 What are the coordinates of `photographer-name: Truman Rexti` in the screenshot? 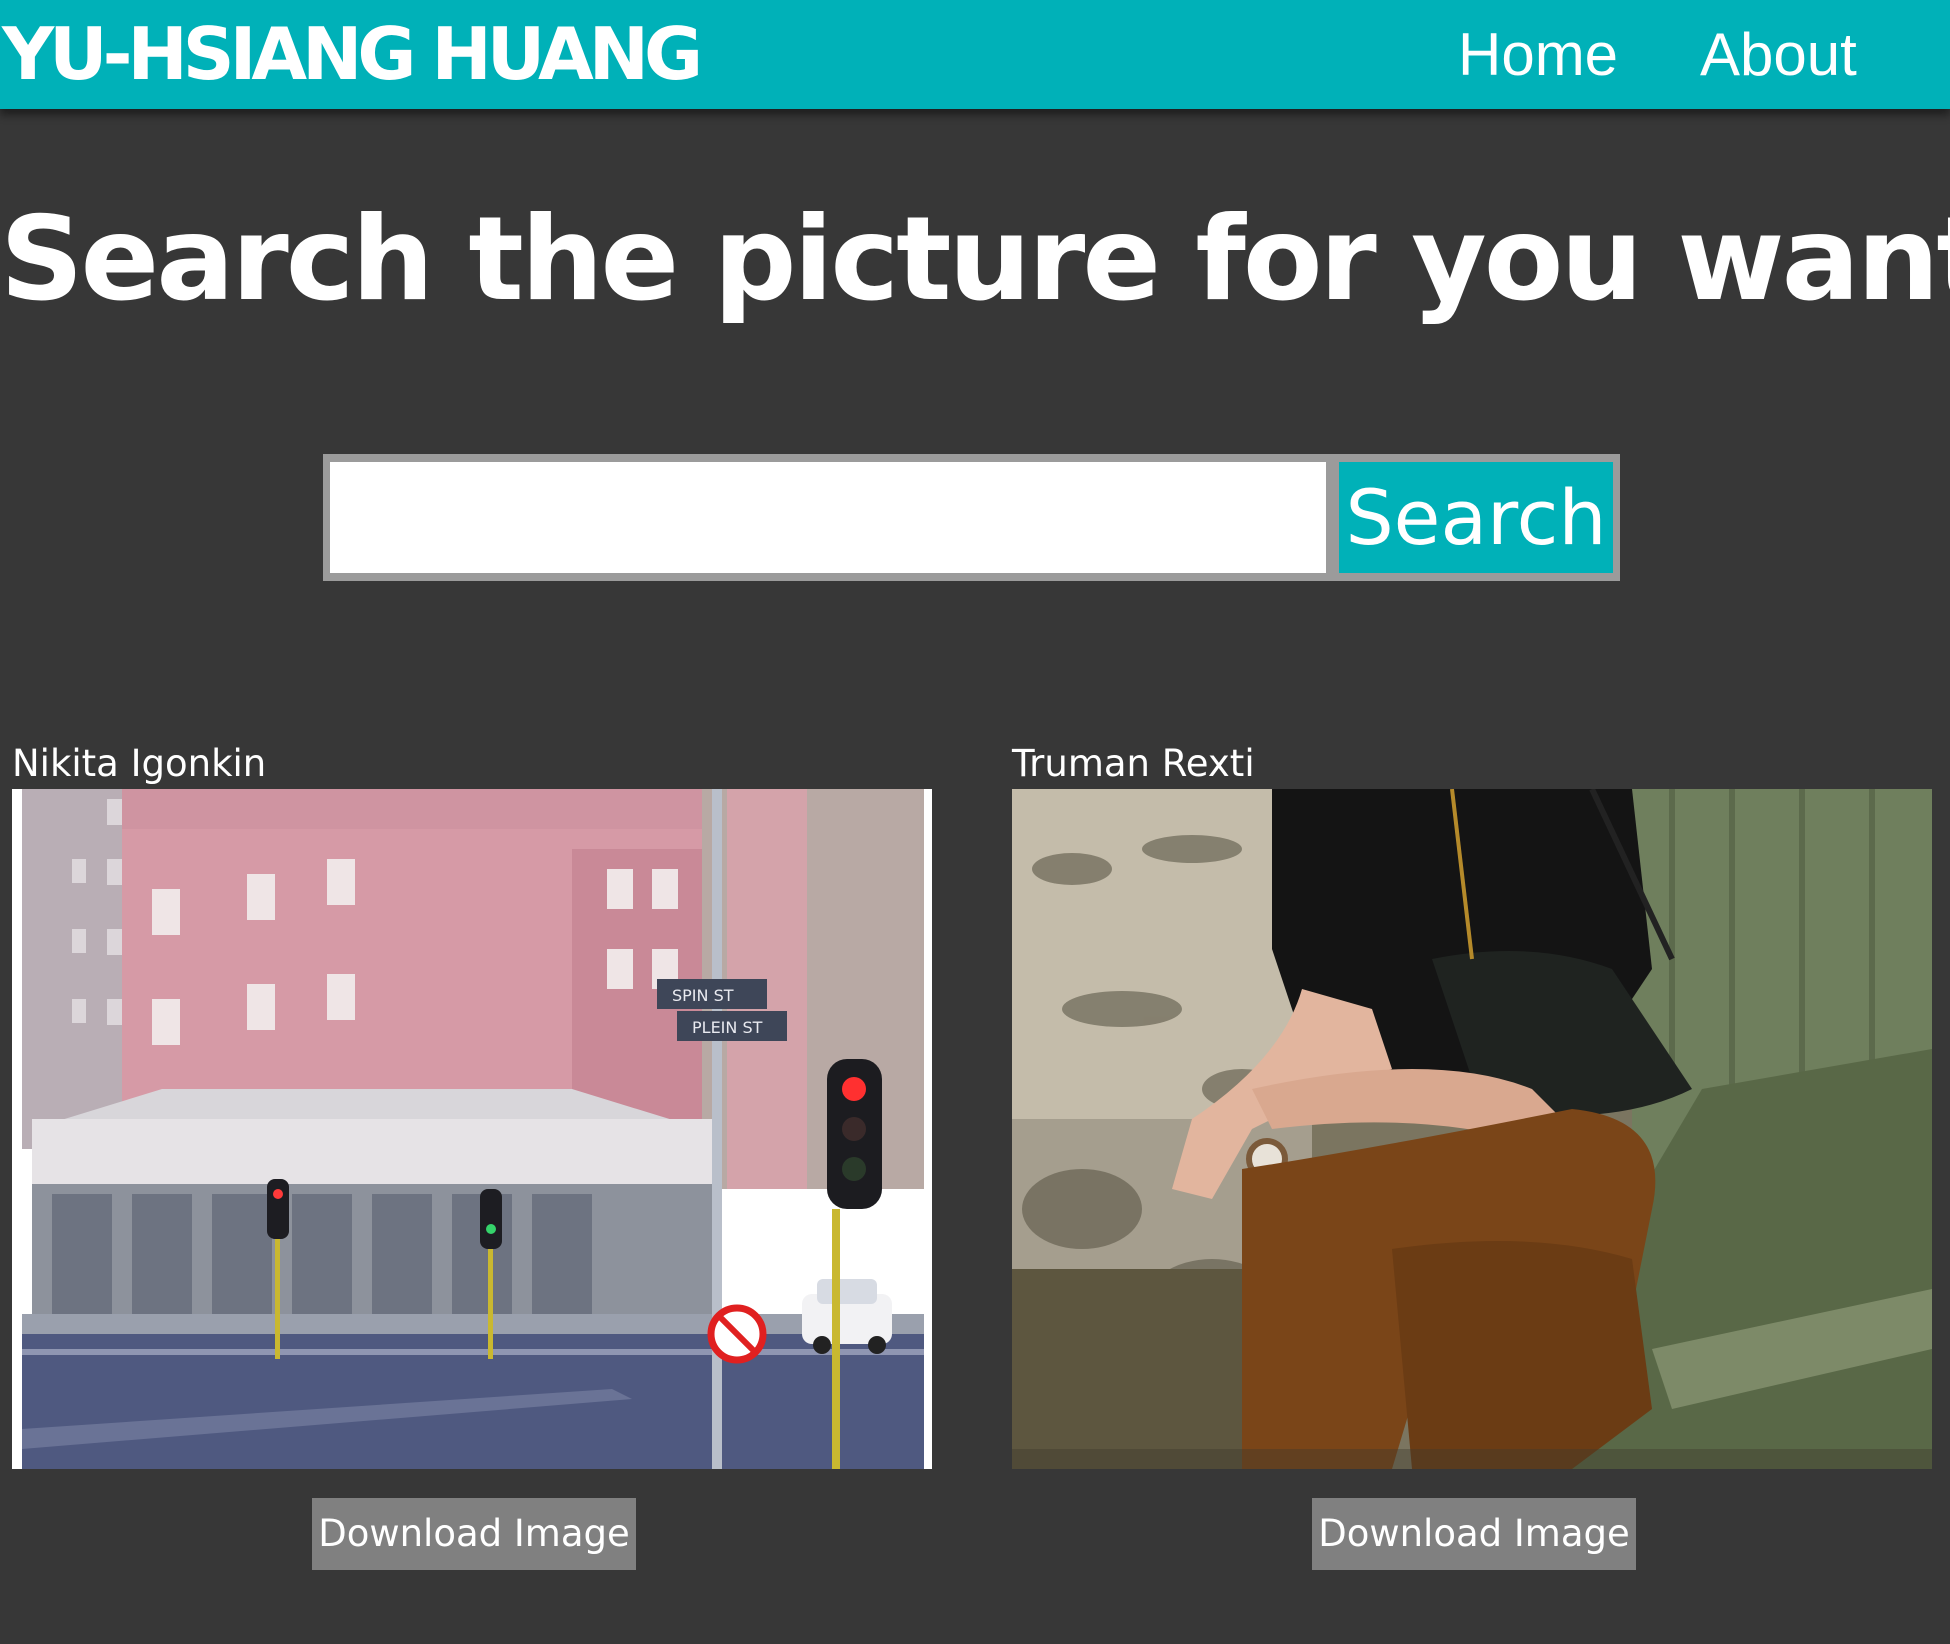 It's located at (1133, 763).